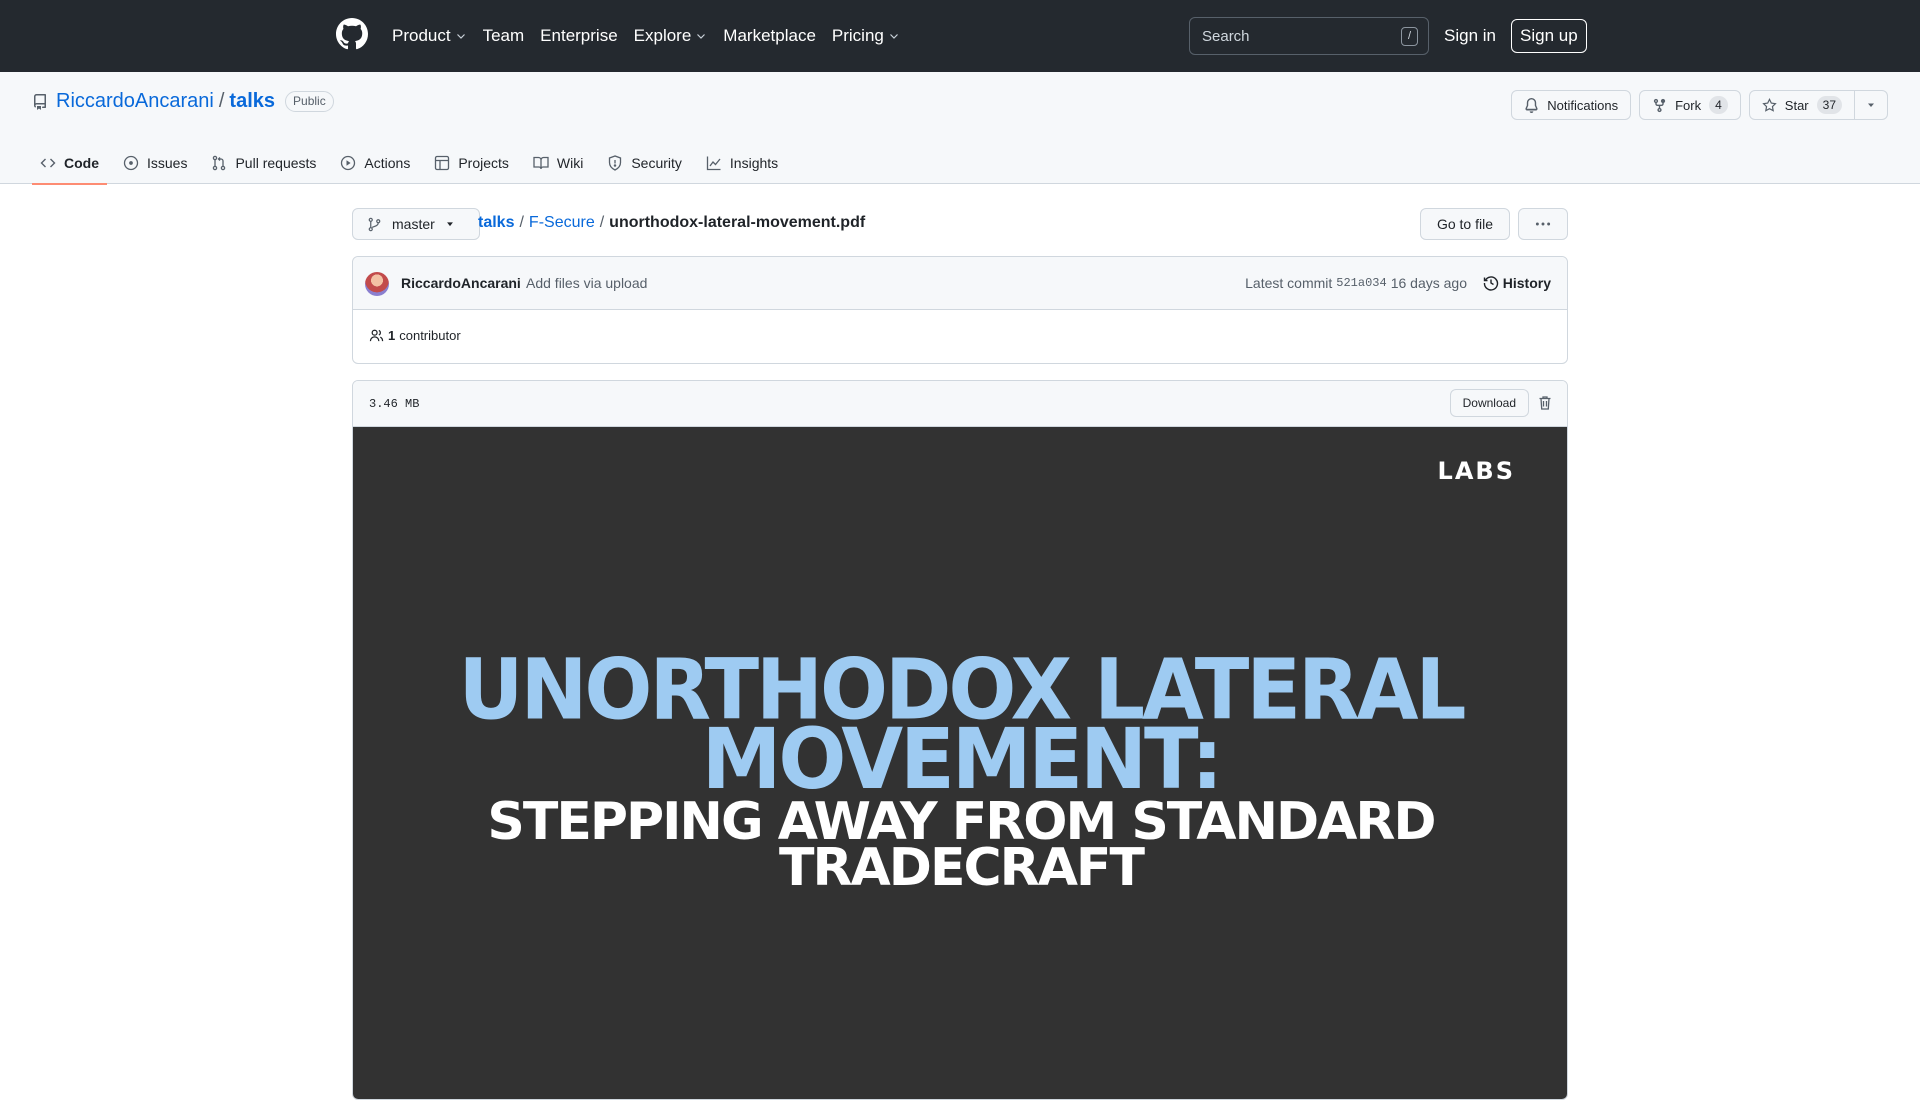  I want to click on fork-icon, so click(1659, 105).